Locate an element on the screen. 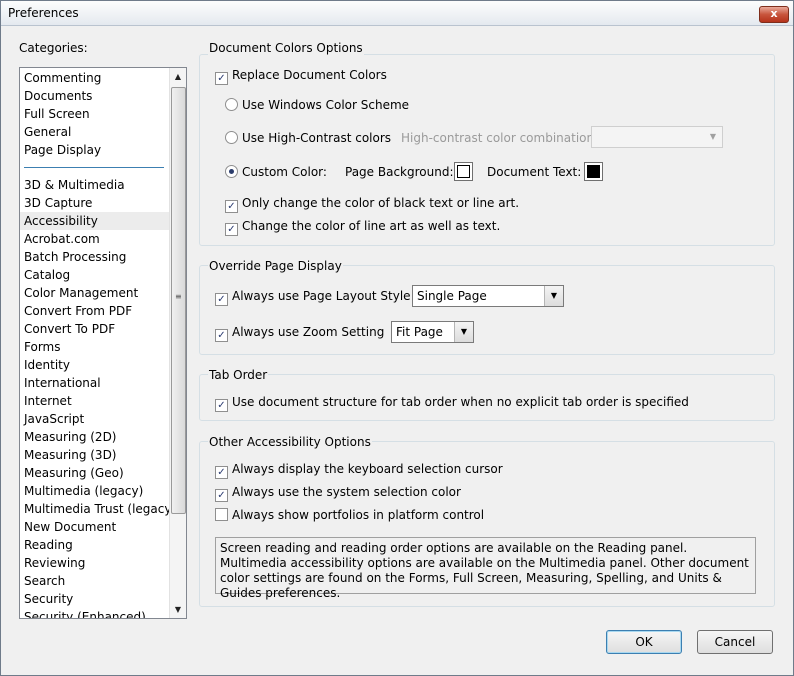 The height and width of the screenshot is (676, 794). windows-scheme-label: Use Windows Color Scheme is located at coordinates (326, 105).